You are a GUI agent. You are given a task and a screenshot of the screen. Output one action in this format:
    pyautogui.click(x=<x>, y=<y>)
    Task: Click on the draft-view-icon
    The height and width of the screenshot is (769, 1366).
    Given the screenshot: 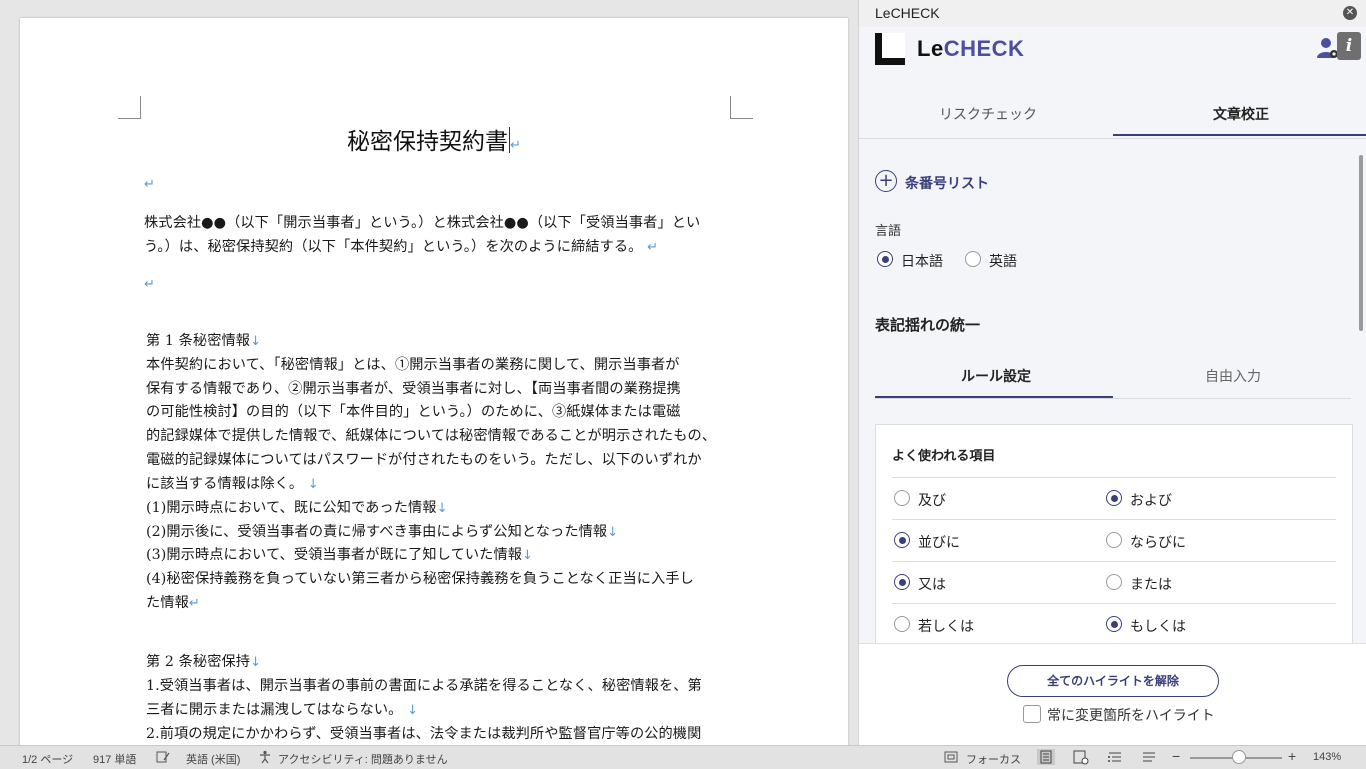 What is the action you would take?
    pyautogui.click(x=1149, y=757)
    